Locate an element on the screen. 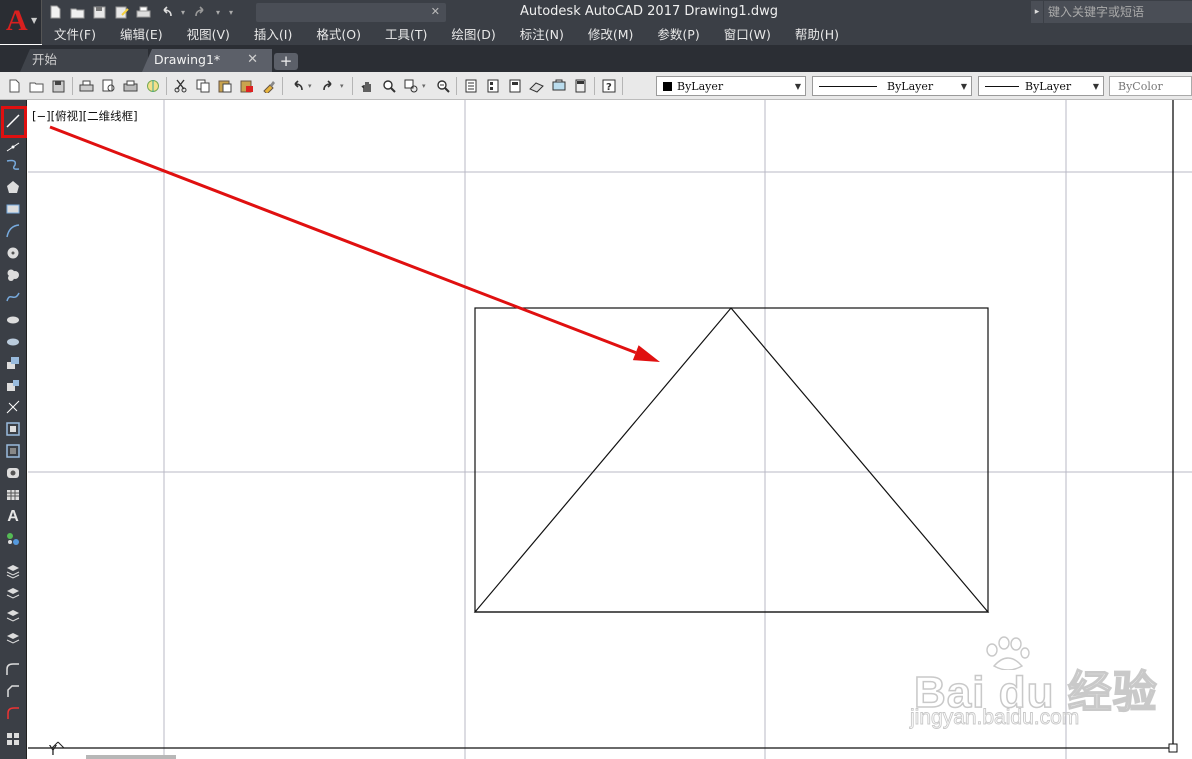  add-selected-icon is located at coordinates (13, 539).